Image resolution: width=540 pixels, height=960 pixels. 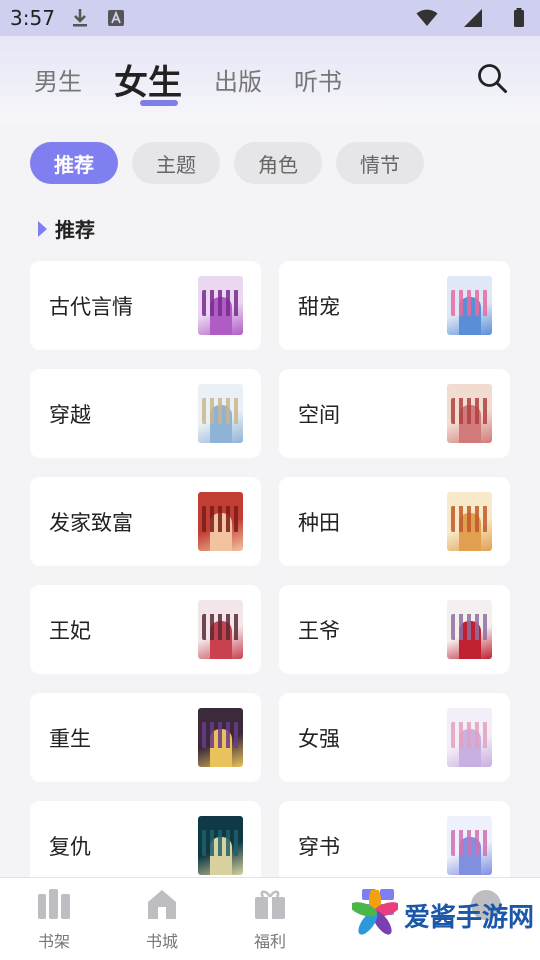 What do you see at coordinates (32, 18) in the screenshot?
I see `status-time: 3:57` at bounding box center [32, 18].